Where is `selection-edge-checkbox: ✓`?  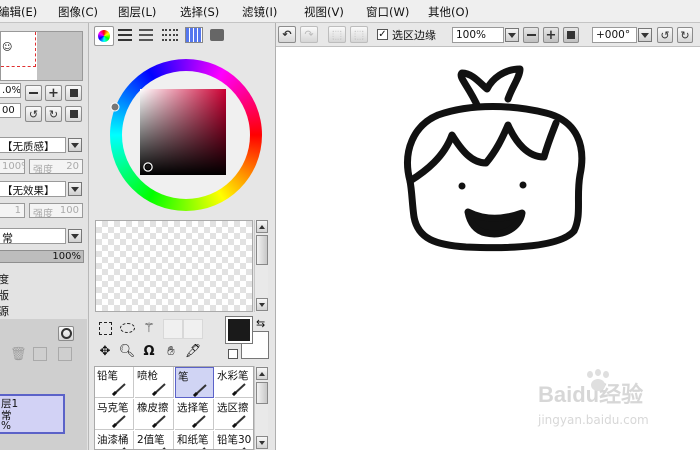 selection-edge-checkbox: ✓ is located at coordinates (382, 34).